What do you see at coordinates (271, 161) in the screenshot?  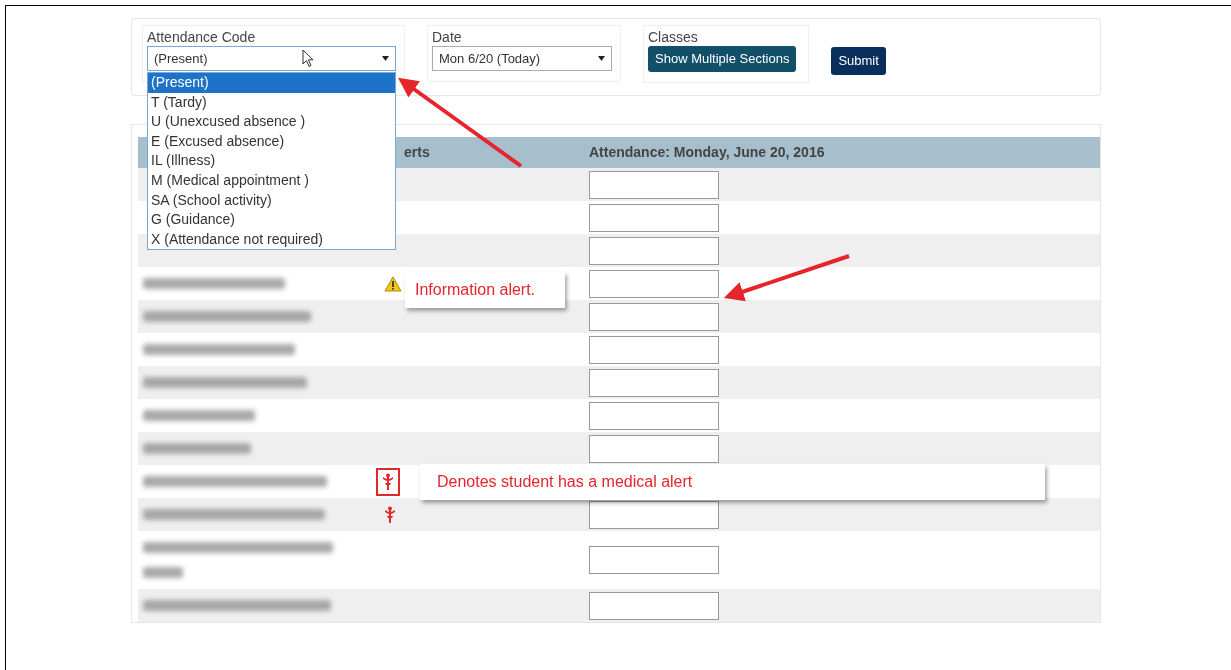 I see `dropdown-option: IL (Illness)` at bounding box center [271, 161].